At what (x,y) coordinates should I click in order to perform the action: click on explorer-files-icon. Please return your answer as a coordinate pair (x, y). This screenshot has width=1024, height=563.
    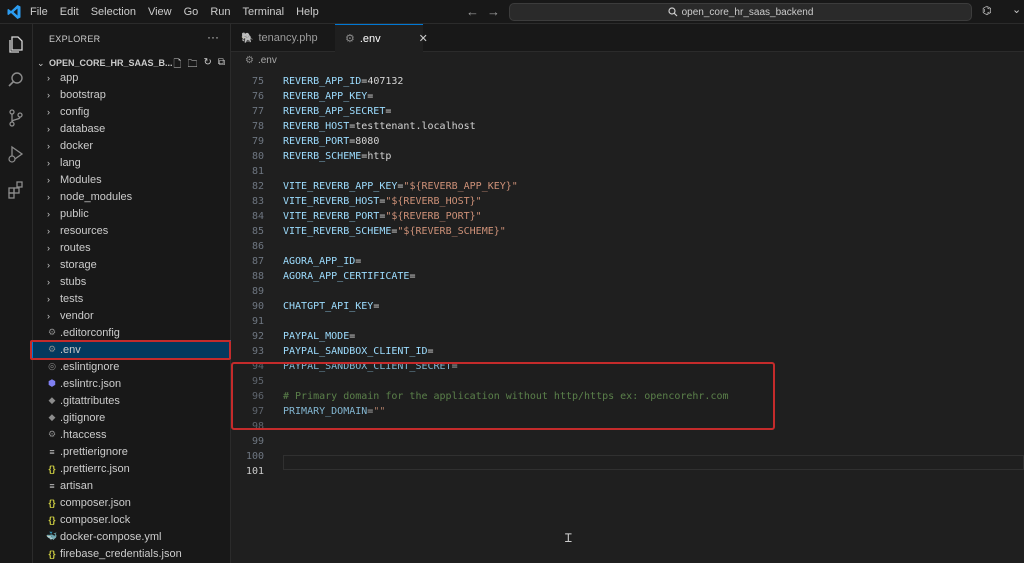
    Looking at the image, I should click on (16, 44).